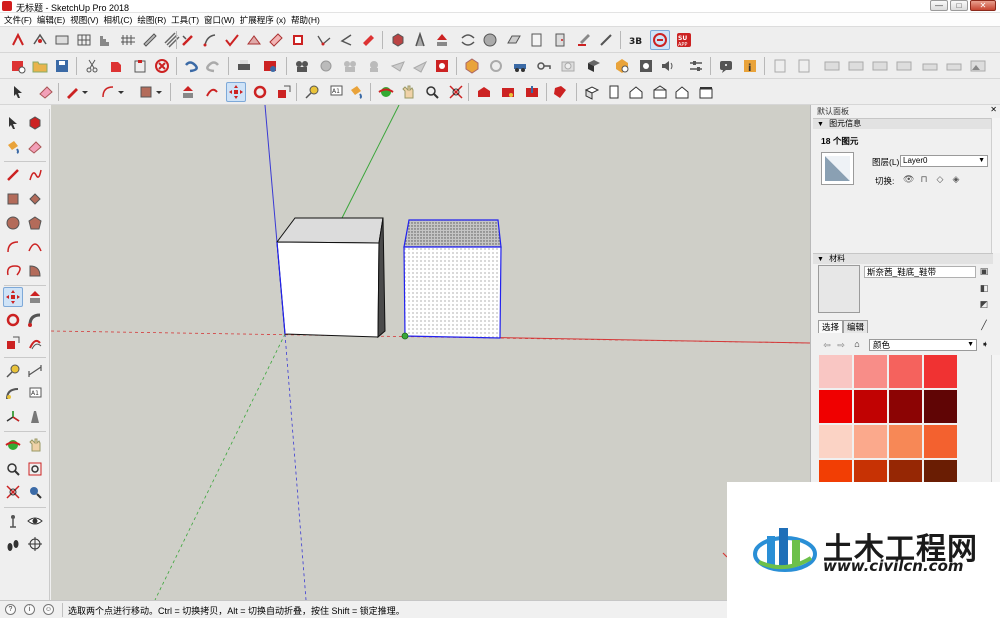 The height and width of the screenshot is (618, 1000). Describe the element at coordinates (622, 66) in the screenshot. I see `component-add-icon` at that location.